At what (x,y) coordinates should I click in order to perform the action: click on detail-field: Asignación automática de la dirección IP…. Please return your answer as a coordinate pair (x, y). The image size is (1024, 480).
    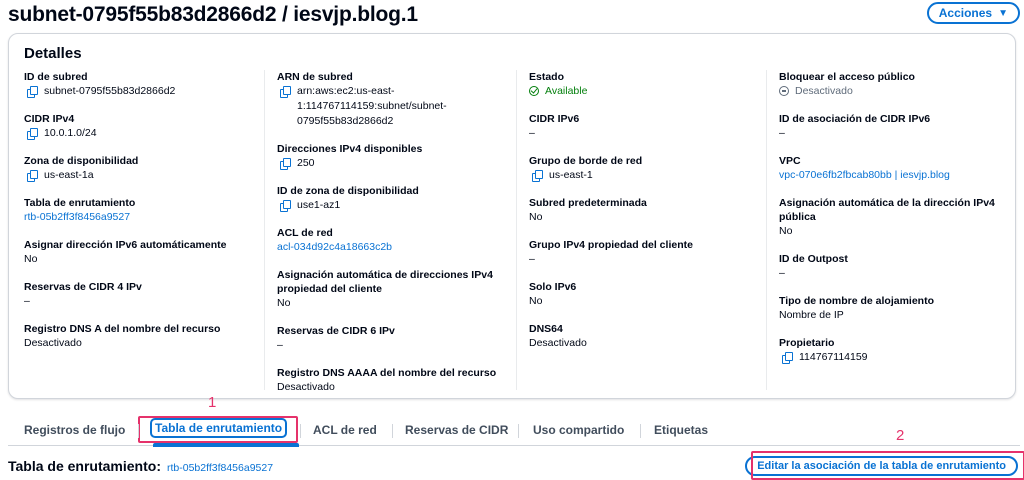
    Looking at the image, I should click on (891, 217).